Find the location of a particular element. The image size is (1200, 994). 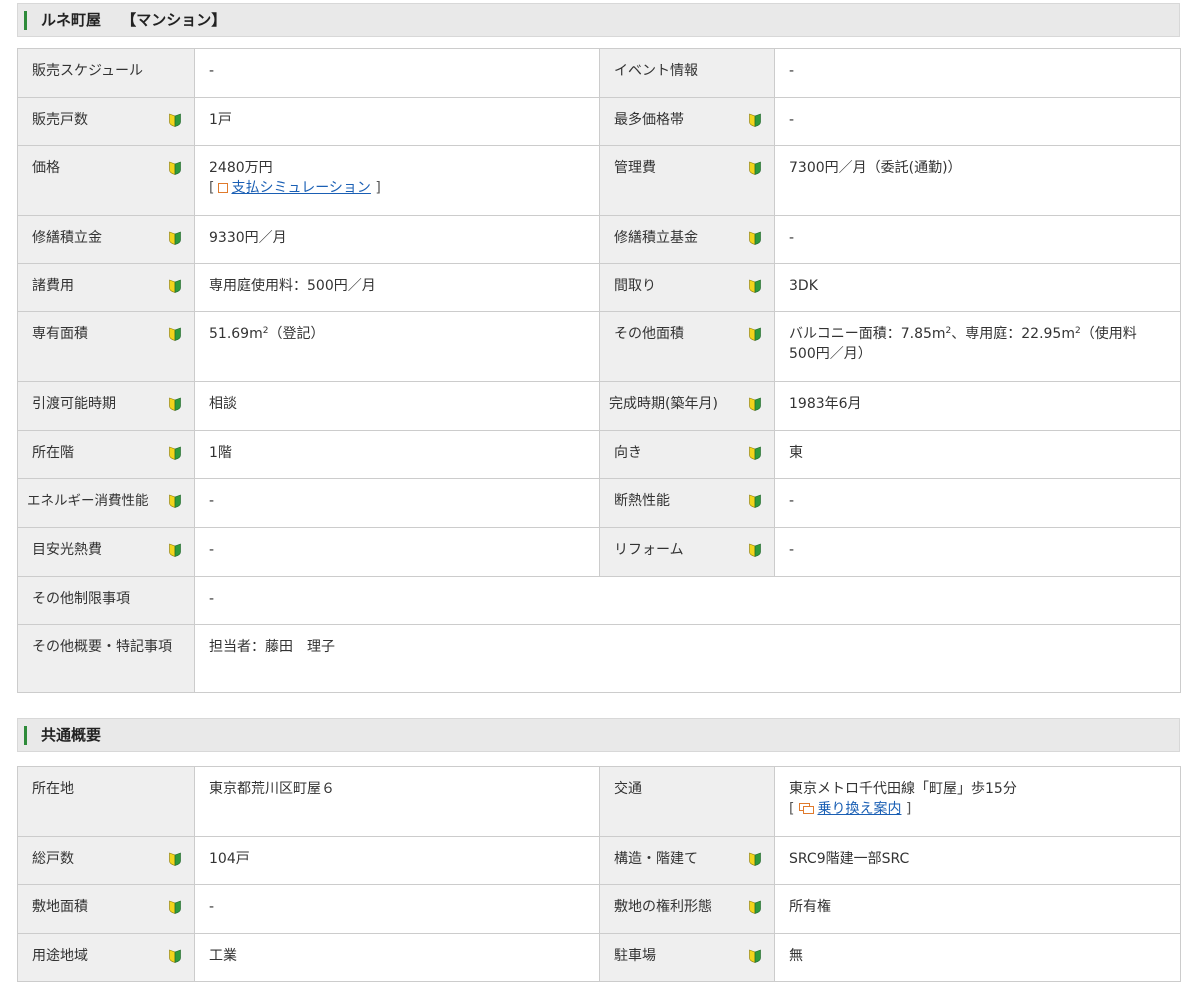

spec-value: SRC9階建一部SRC is located at coordinates (977, 860).